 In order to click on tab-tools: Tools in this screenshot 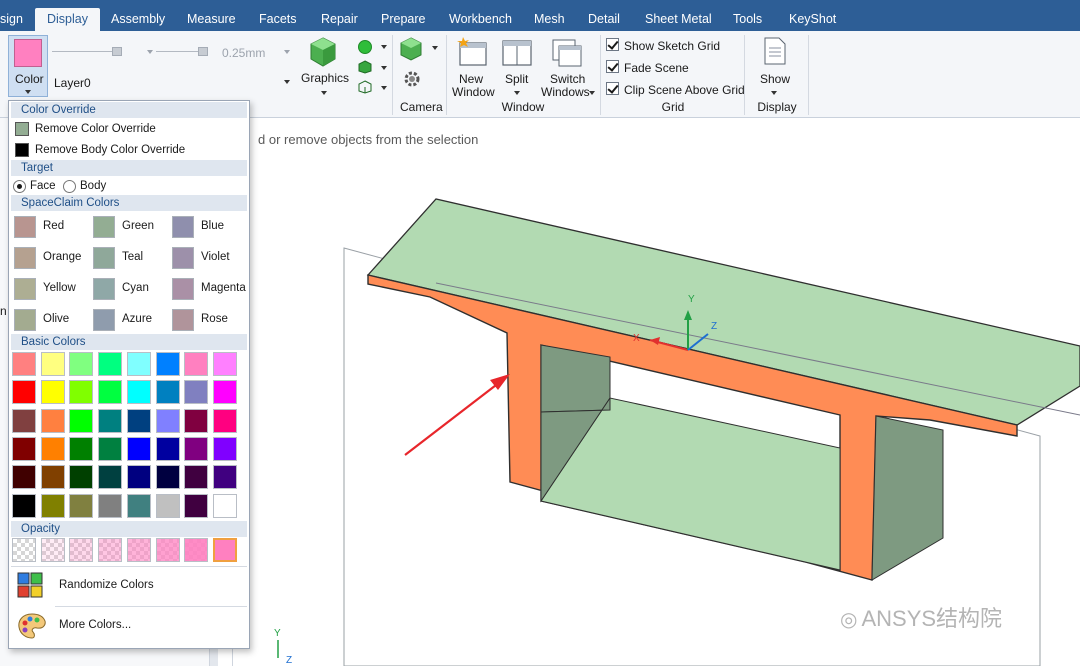, I will do `click(747, 15)`.